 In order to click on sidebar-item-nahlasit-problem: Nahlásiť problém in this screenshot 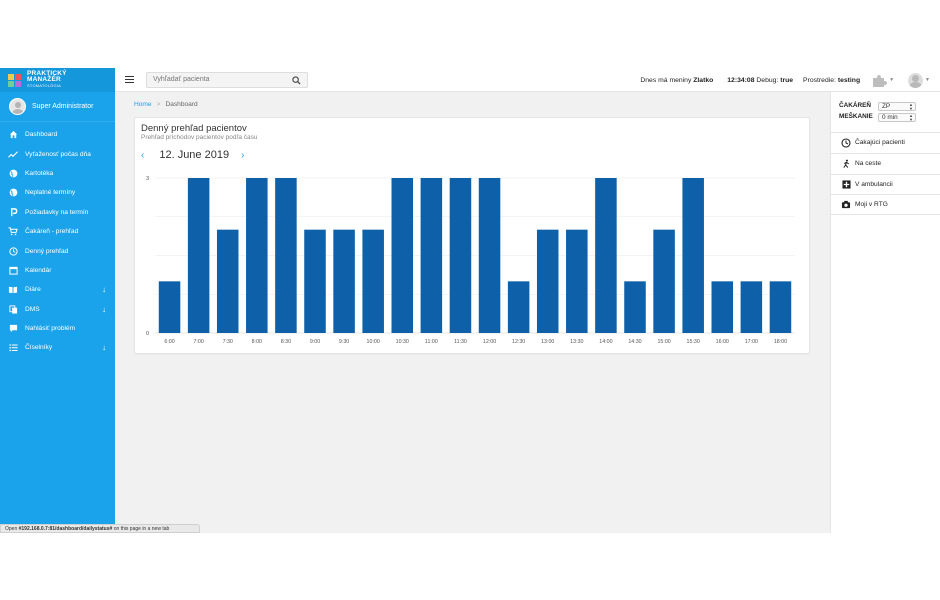, I will do `click(57, 328)`.